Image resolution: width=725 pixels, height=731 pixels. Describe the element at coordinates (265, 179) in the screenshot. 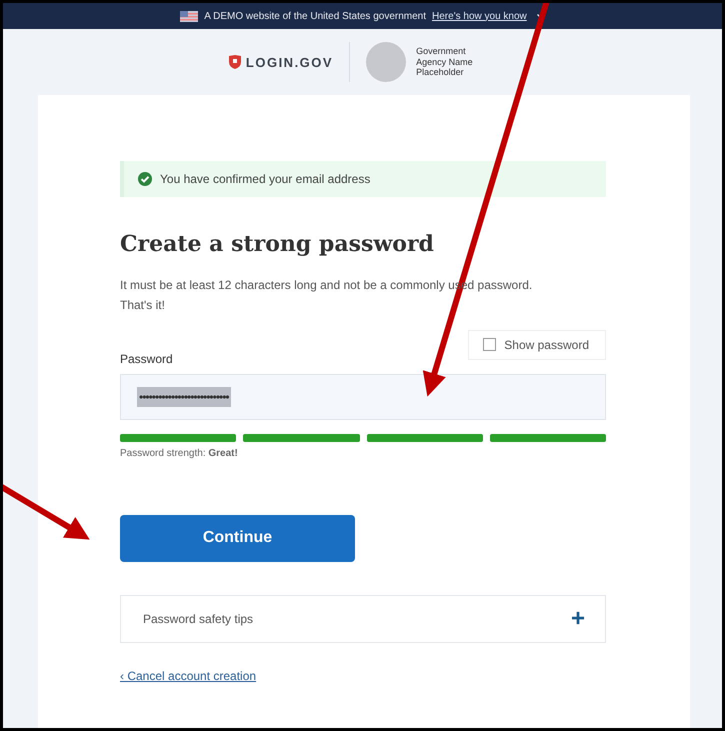

I see `alert-text: You have confirmed your email address` at that location.